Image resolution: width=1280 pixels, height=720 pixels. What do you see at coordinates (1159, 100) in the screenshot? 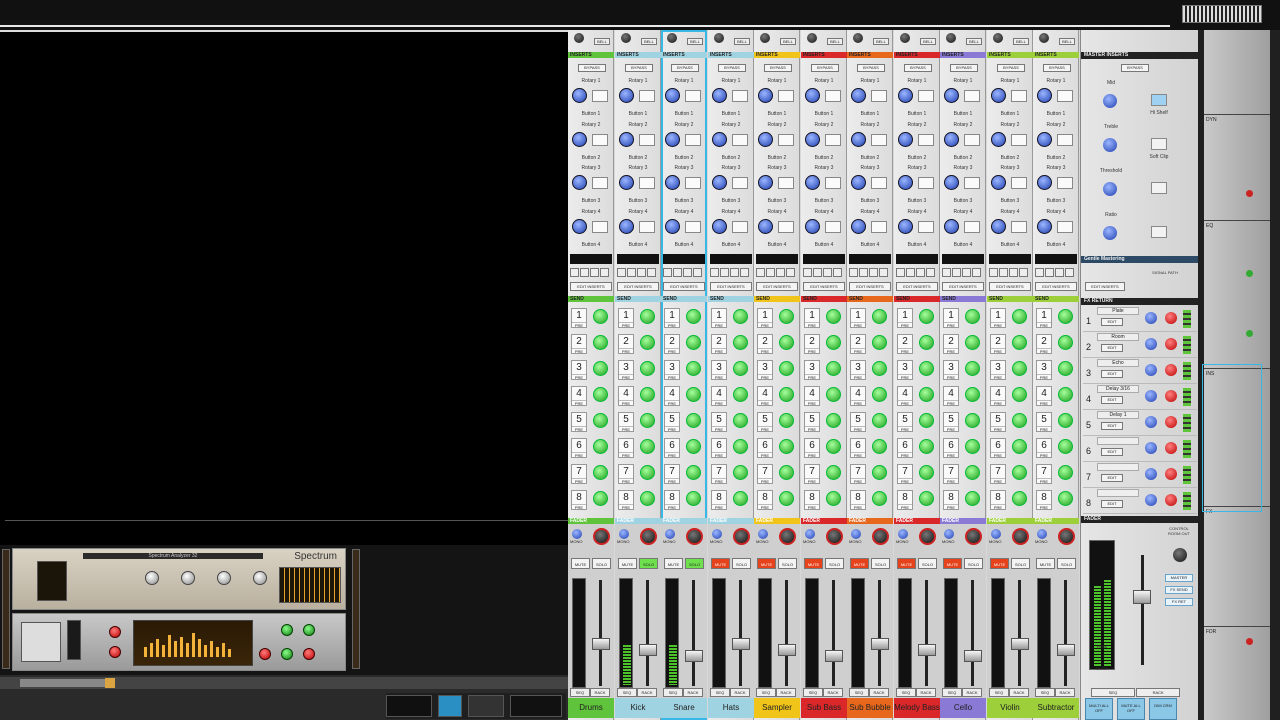
I see `hi-shelf-button` at bounding box center [1159, 100].